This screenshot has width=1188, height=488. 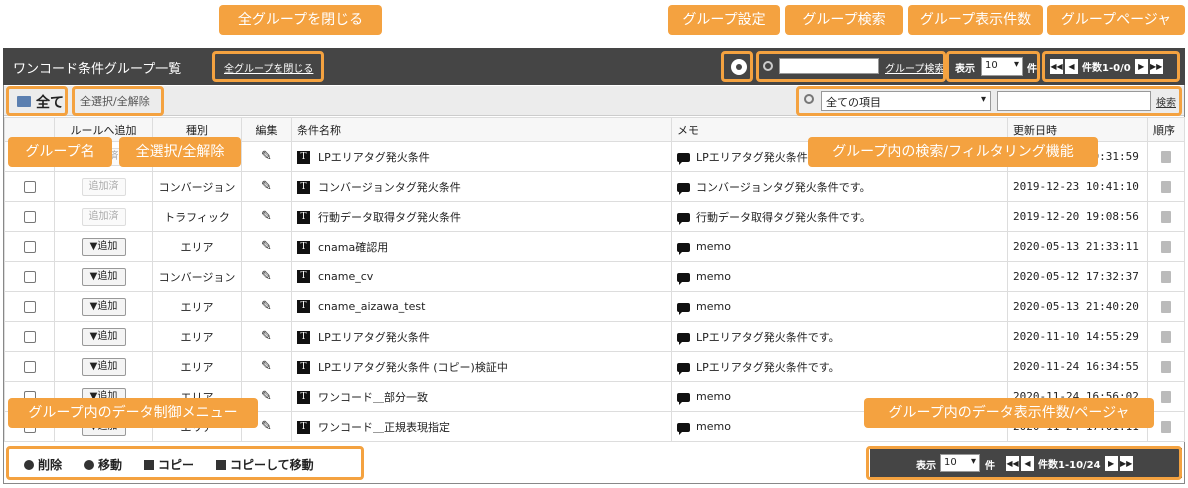 What do you see at coordinates (373, 397) in the screenshot?
I see `row-name: ワンコード＿部分一致` at bounding box center [373, 397].